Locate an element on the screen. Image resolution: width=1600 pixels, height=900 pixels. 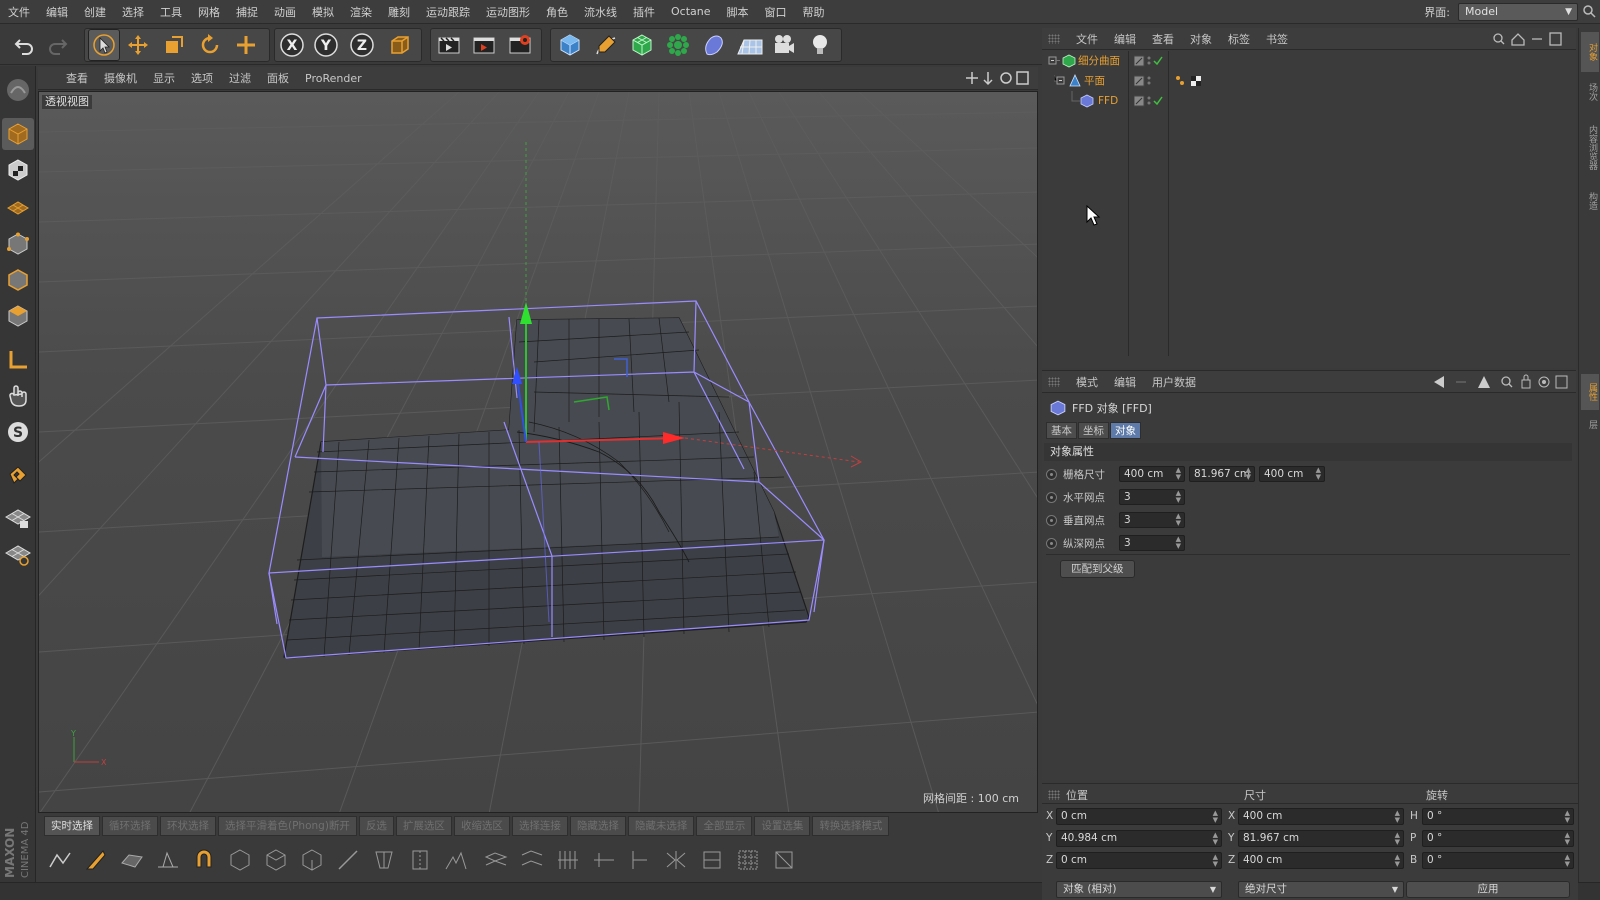
viewport-menu-prorender: ProRender is located at coordinates (333, 78).